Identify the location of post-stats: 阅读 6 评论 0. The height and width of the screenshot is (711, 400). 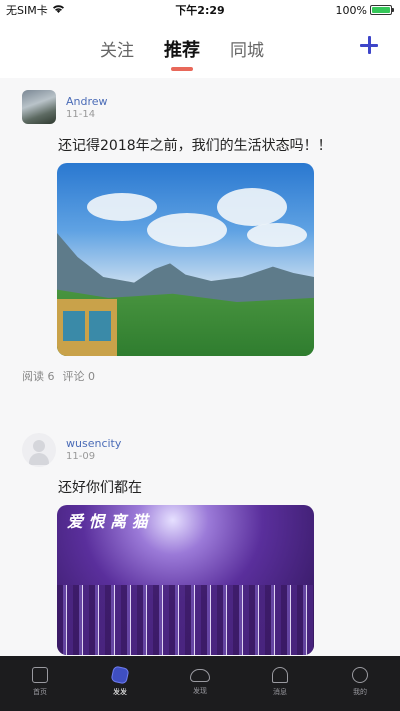
(58, 376).